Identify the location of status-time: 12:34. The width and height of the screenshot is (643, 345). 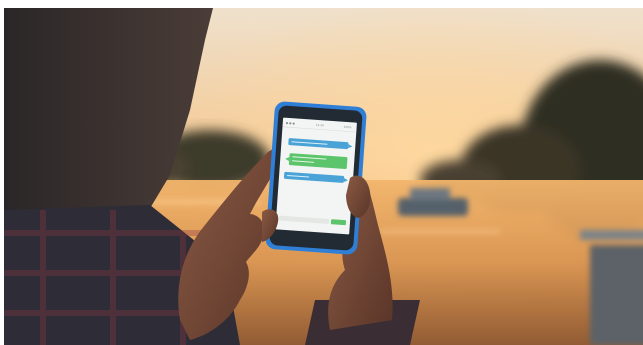
(320, 125).